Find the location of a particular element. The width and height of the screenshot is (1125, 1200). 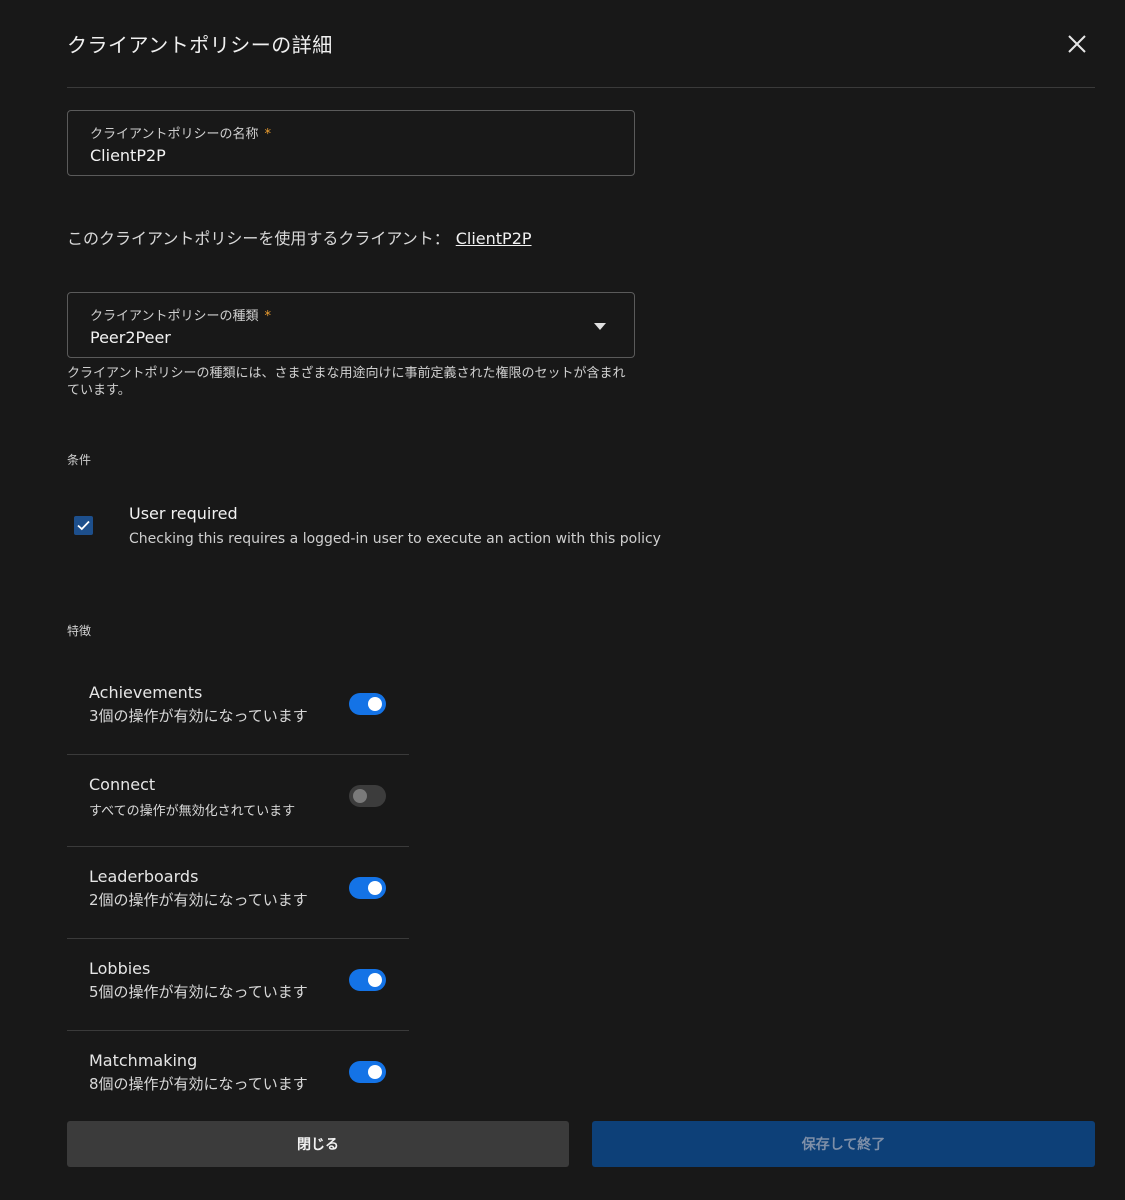

feature-toggle-matchmaking is located at coordinates (367, 1072).